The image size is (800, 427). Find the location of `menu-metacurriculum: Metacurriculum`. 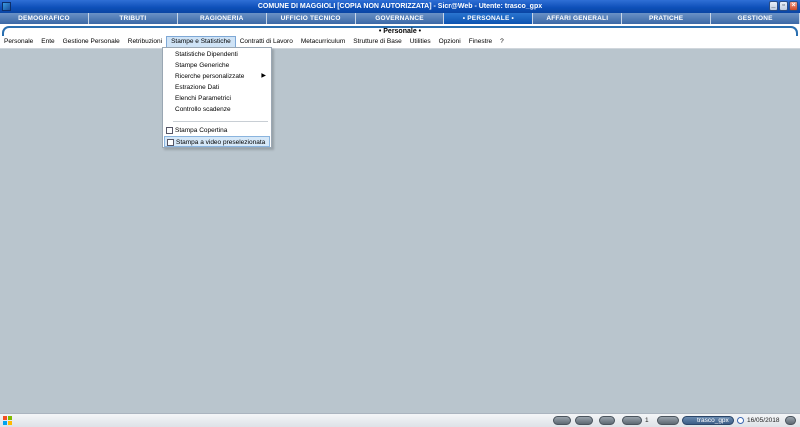

menu-metacurriculum: Metacurriculum is located at coordinates (323, 42).